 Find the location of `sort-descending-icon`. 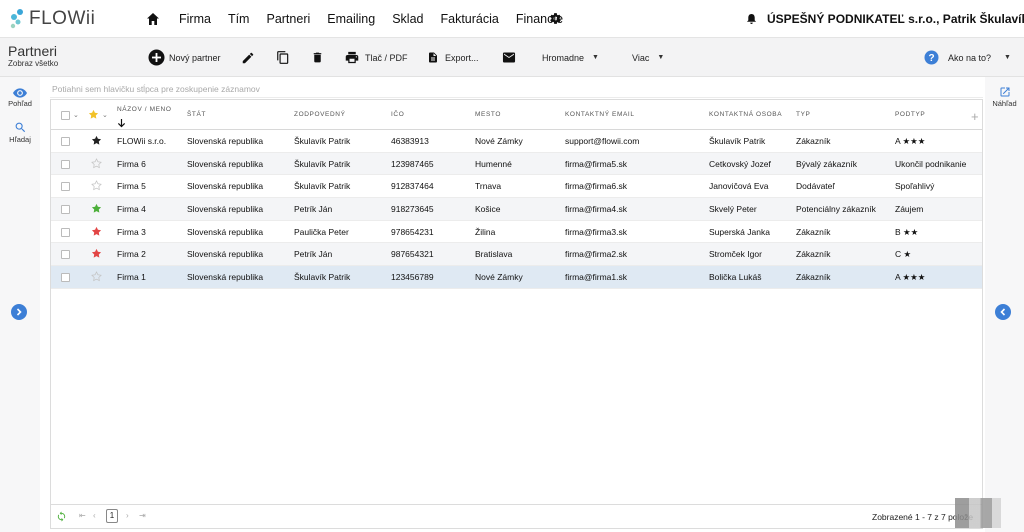

sort-descending-icon is located at coordinates (121, 123).